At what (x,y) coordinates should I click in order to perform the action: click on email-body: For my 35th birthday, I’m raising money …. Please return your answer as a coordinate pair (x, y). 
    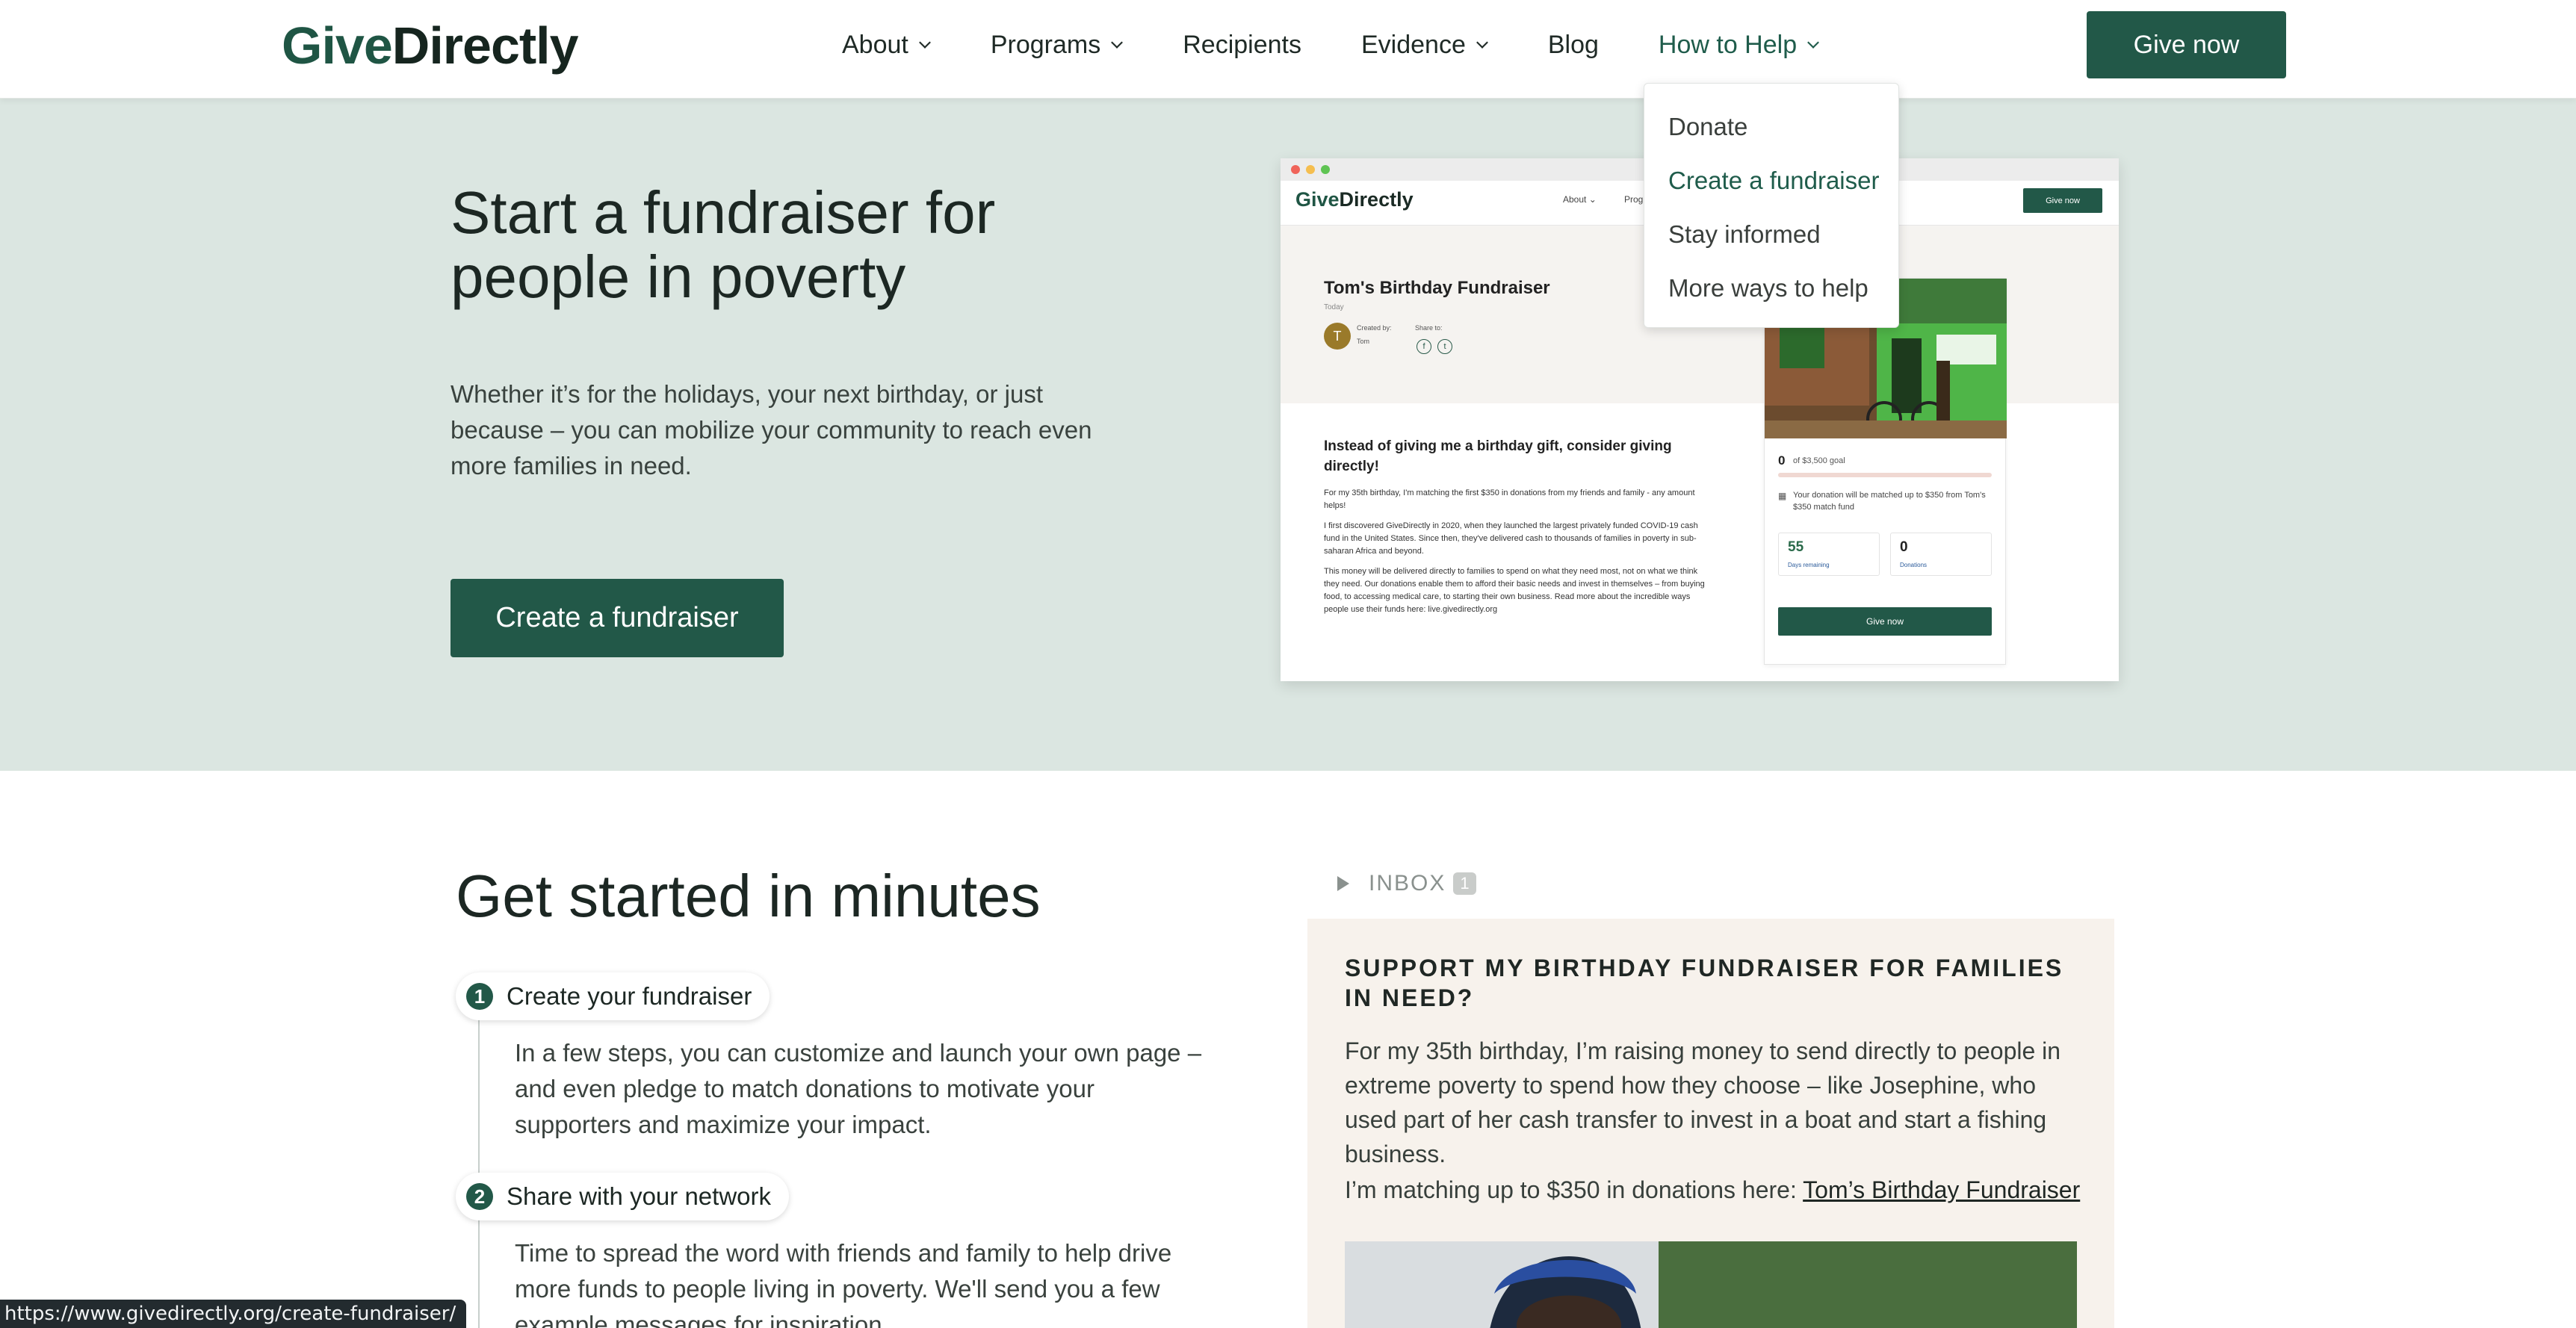
    Looking at the image, I should click on (1703, 1102).